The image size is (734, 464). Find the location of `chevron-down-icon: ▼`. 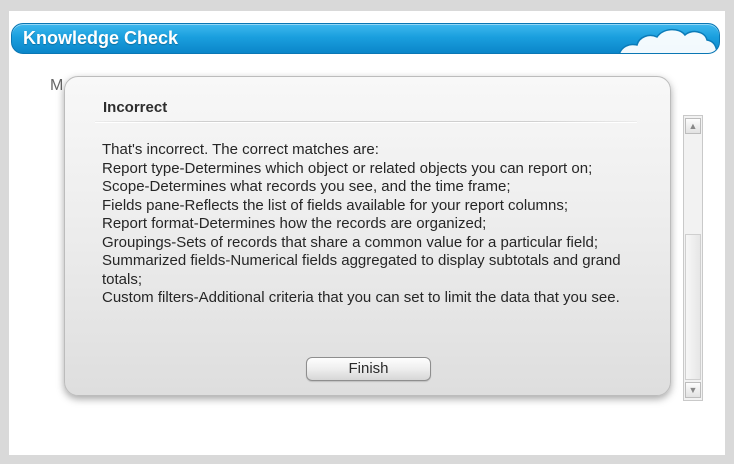

chevron-down-icon: ▼ is located at coordinates (693, 390).